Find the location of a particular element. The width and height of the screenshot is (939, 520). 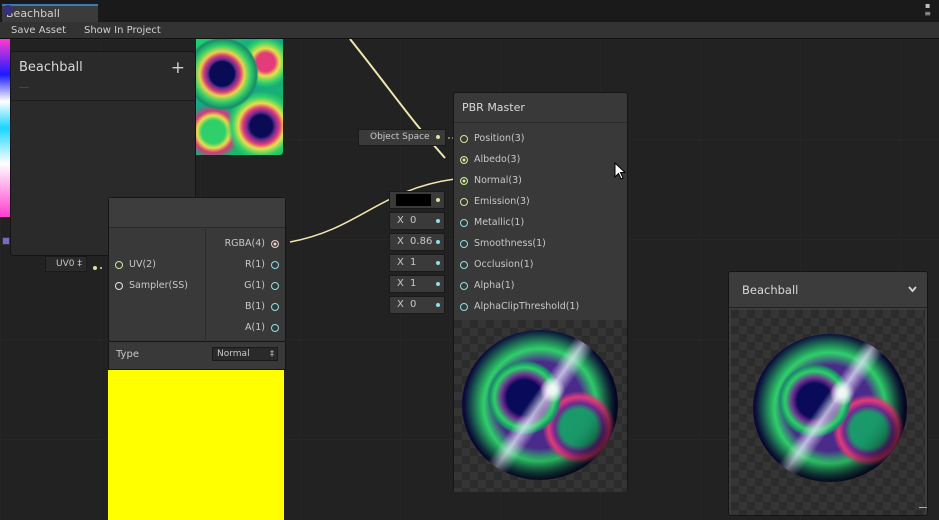

port-albedo: Albedo(3) is located at coordinates (490, 159).